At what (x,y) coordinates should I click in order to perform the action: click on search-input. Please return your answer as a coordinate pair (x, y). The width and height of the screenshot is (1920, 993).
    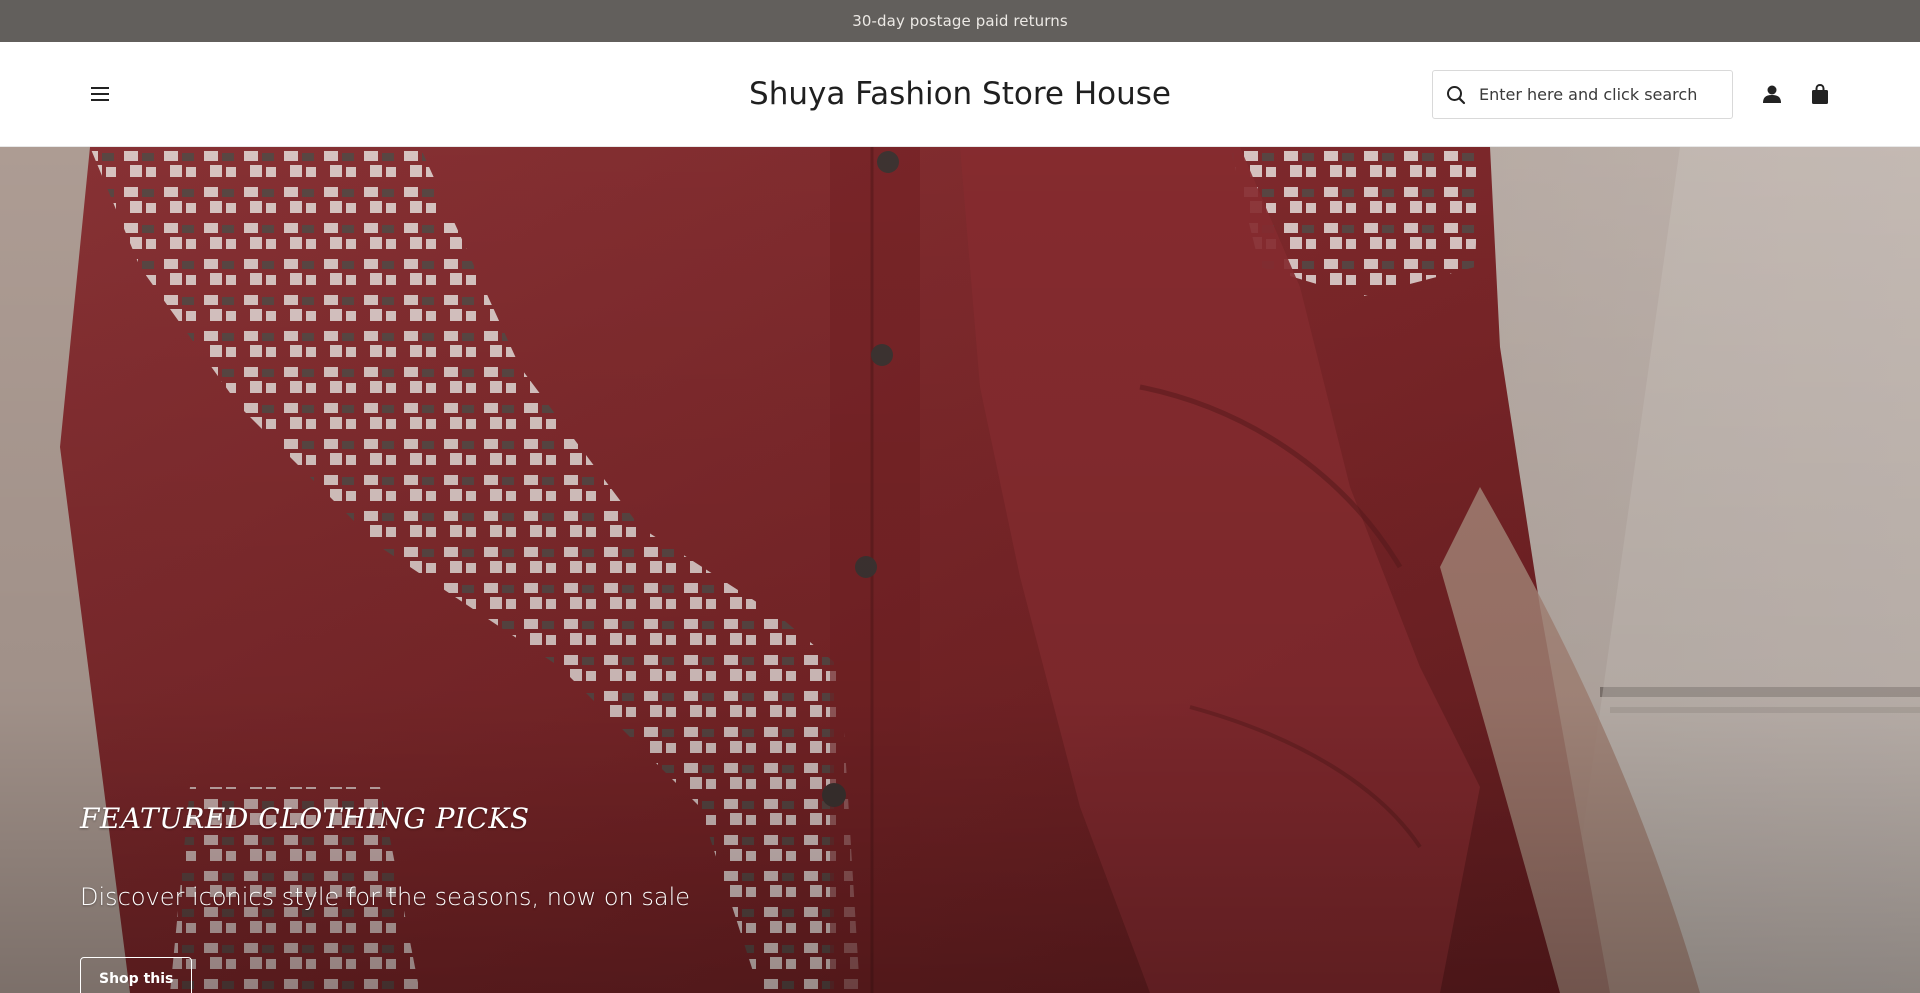
    Looking at the image, I should click on (1599, 94).